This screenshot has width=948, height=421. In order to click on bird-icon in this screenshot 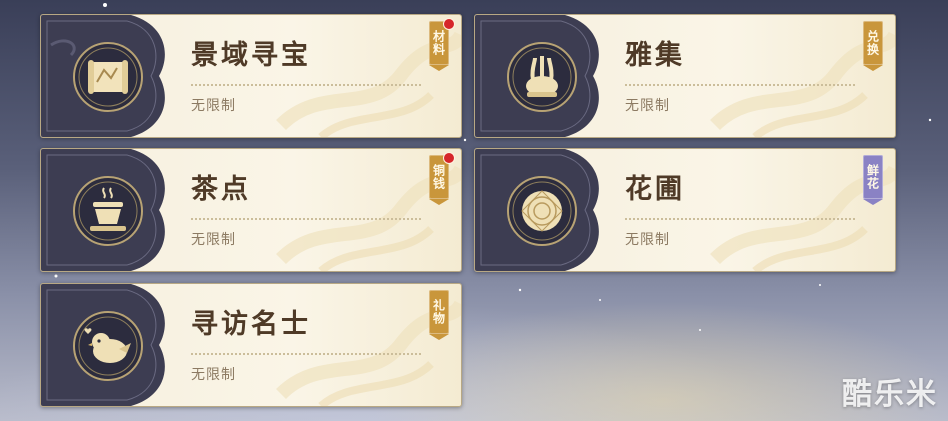, I will do `click(108, 346)`.